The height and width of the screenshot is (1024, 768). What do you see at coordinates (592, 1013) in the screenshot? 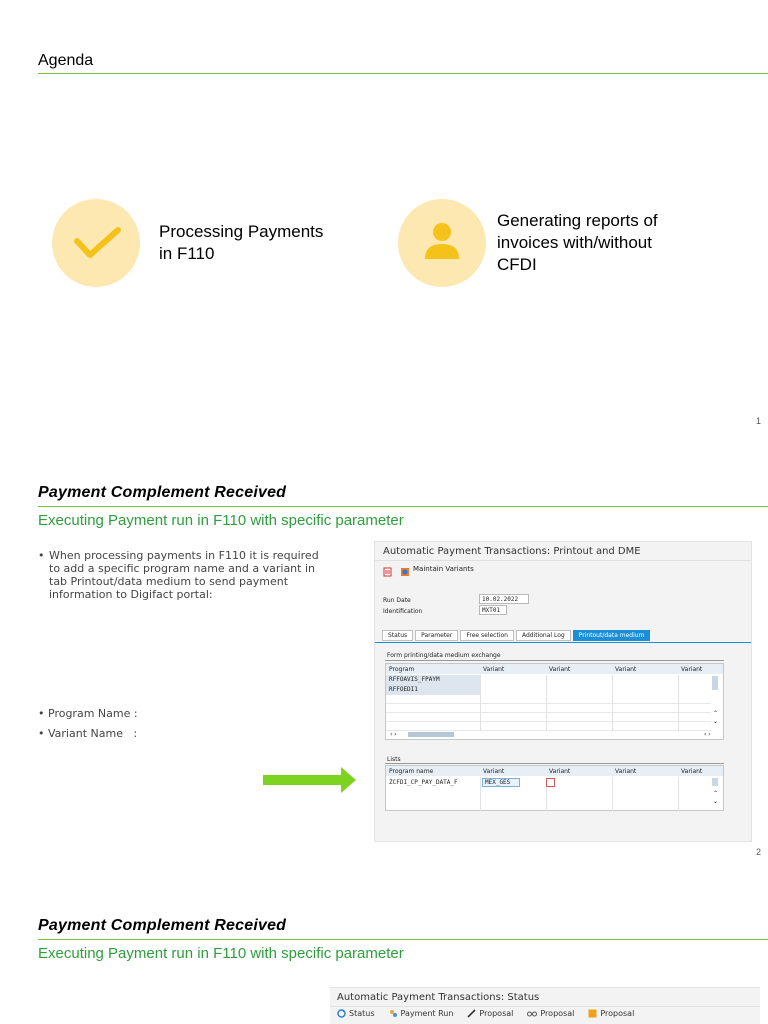
I see `list-icon` at bounding box center [592, 1013].